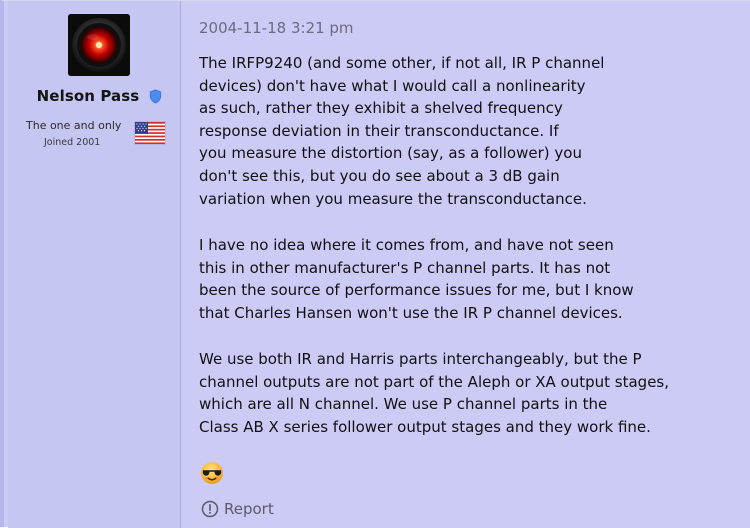 Image resolution: width=750 pixels, height=528 pixels. What do you see at coordinates (249, 509) in the screenshot?
I see `report-label: Report` at bounding box center [249, 509].